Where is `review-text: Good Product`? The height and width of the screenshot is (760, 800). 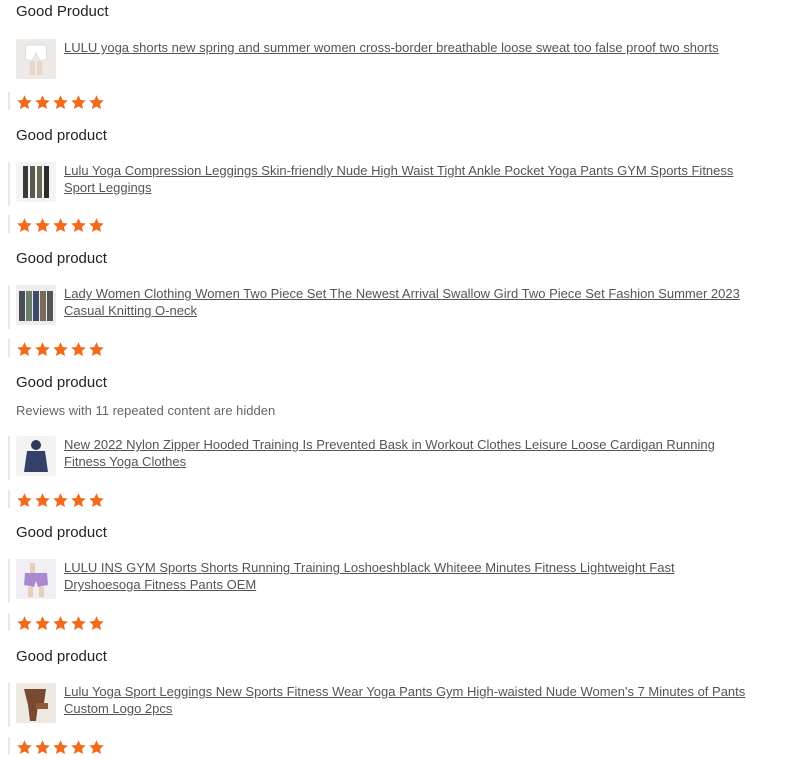 review-text: Good Product is located at coordinates (62, 11).